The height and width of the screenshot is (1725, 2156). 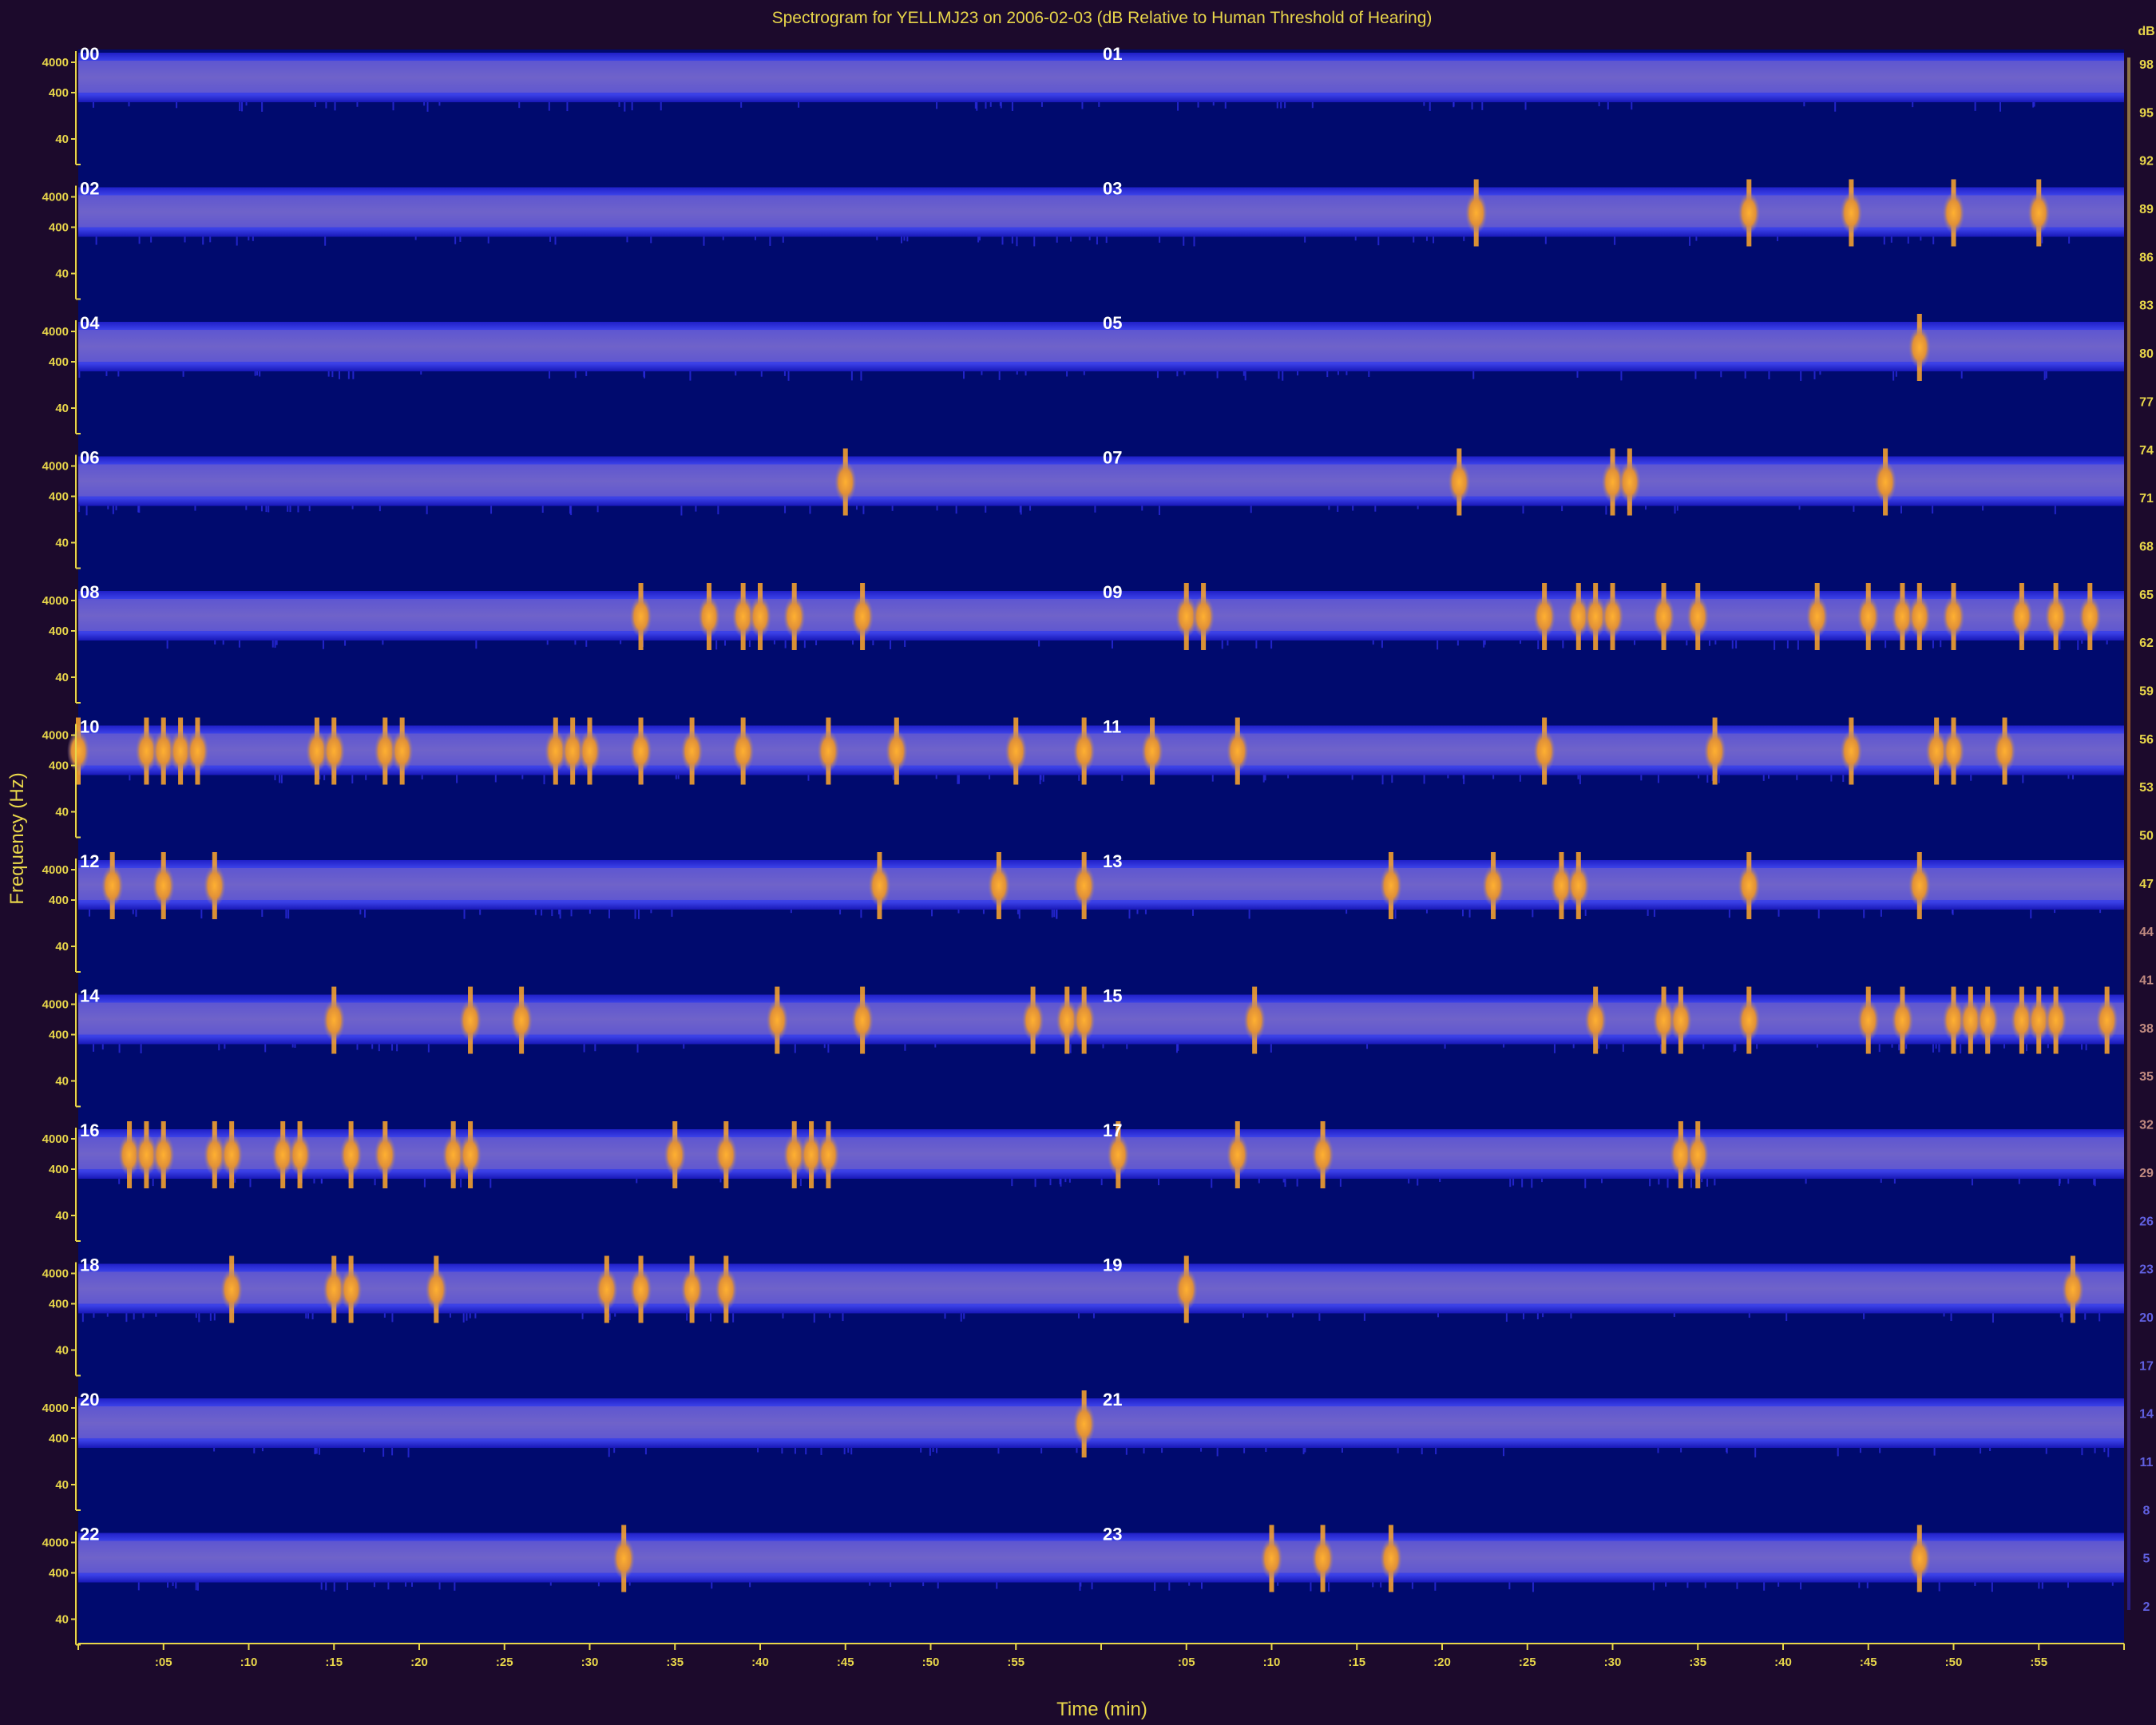 I want to click on colorbar-tick: 20, so click(x=2146, y=1318).